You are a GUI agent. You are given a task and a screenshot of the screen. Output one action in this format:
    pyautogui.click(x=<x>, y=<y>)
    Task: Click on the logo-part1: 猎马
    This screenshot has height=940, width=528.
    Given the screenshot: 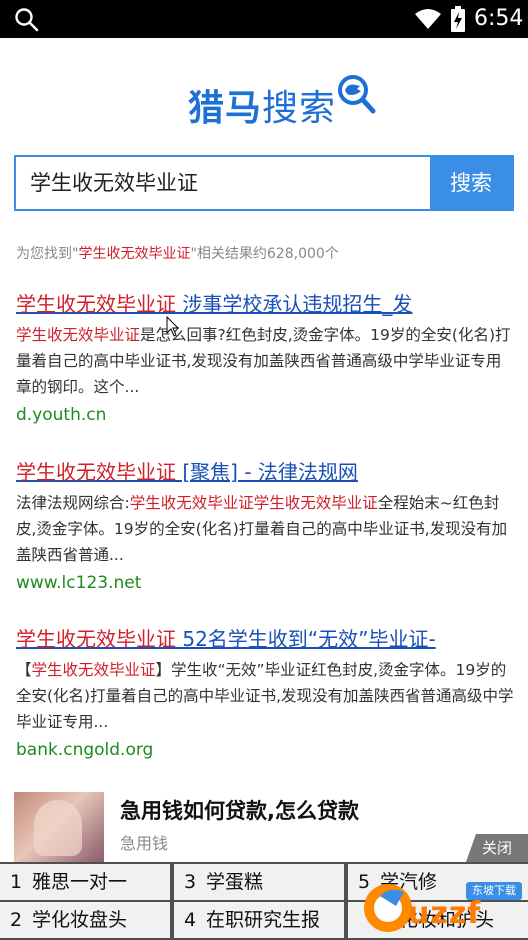 What is the action you would take?
    pyautogui.click(x=225, y=108)
    